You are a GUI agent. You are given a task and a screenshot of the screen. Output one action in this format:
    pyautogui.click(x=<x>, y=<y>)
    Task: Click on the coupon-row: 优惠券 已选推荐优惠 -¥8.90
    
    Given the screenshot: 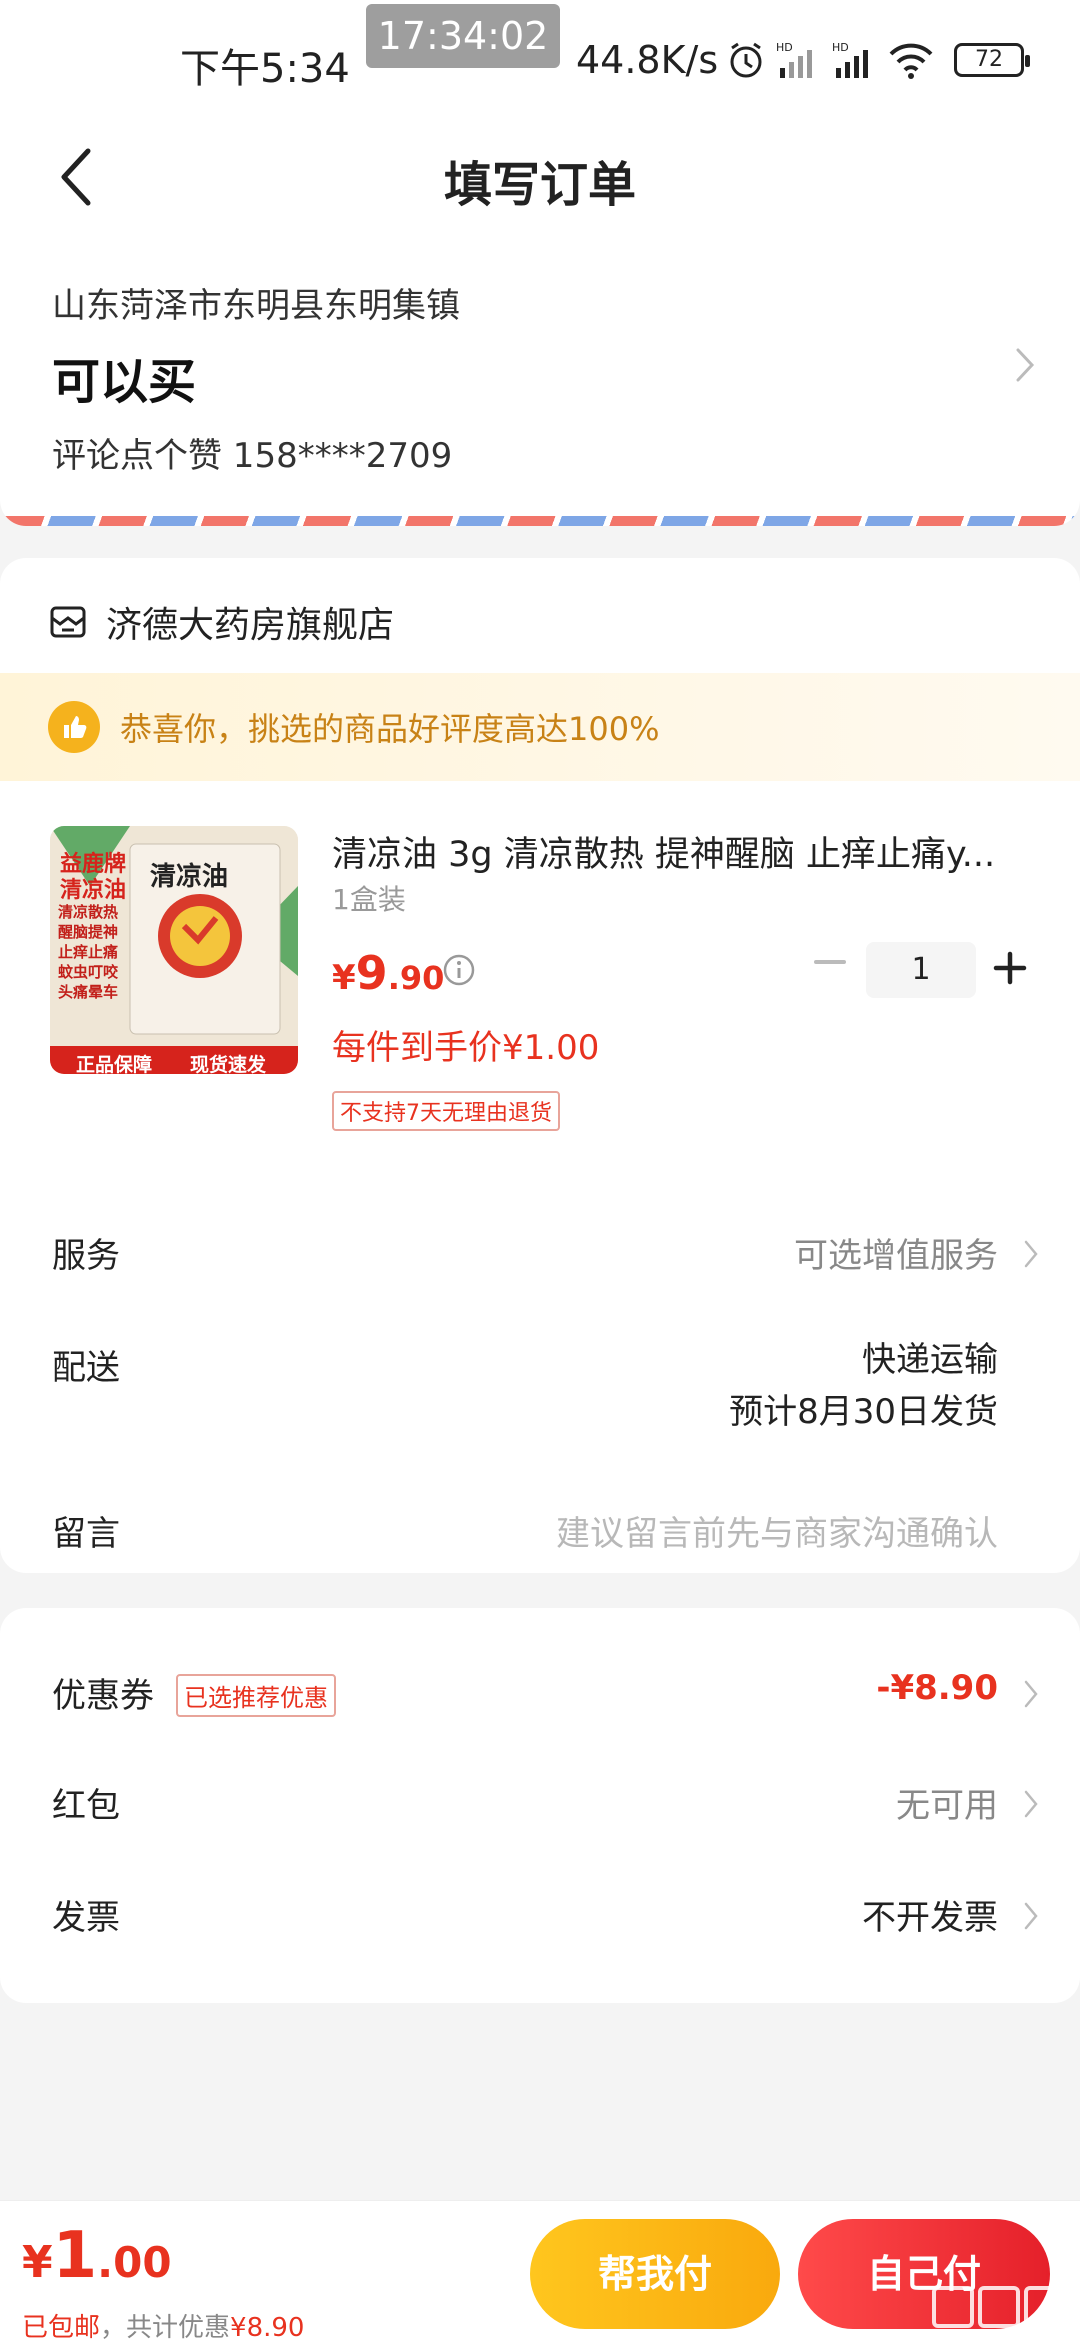 What is the action you would take?
    pyautogui.click(x=540, y=1693)
    